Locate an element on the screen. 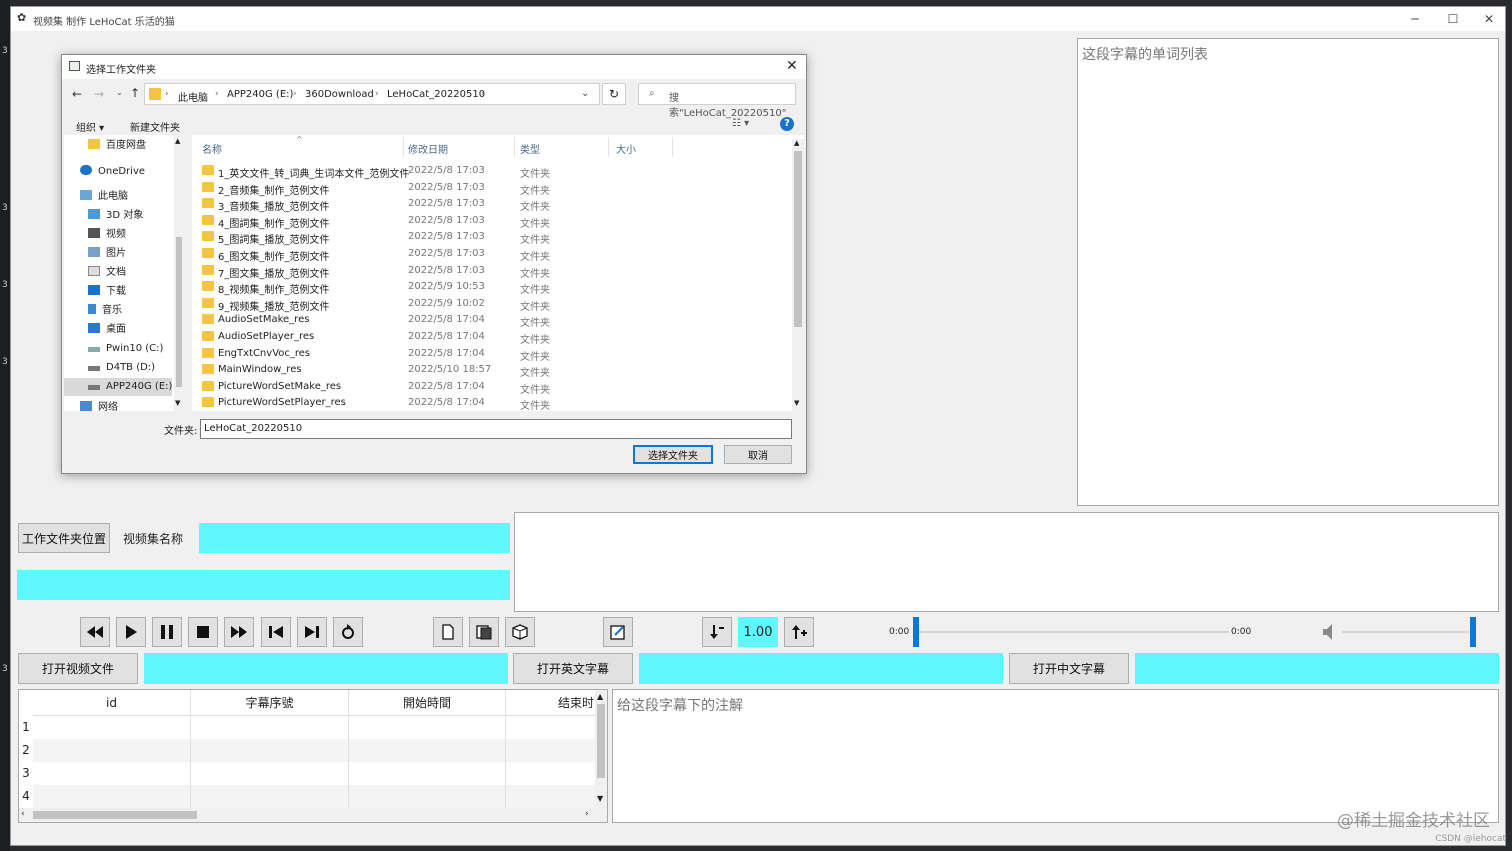  table-hscroll-thumb is located at coordinates (115, 815).